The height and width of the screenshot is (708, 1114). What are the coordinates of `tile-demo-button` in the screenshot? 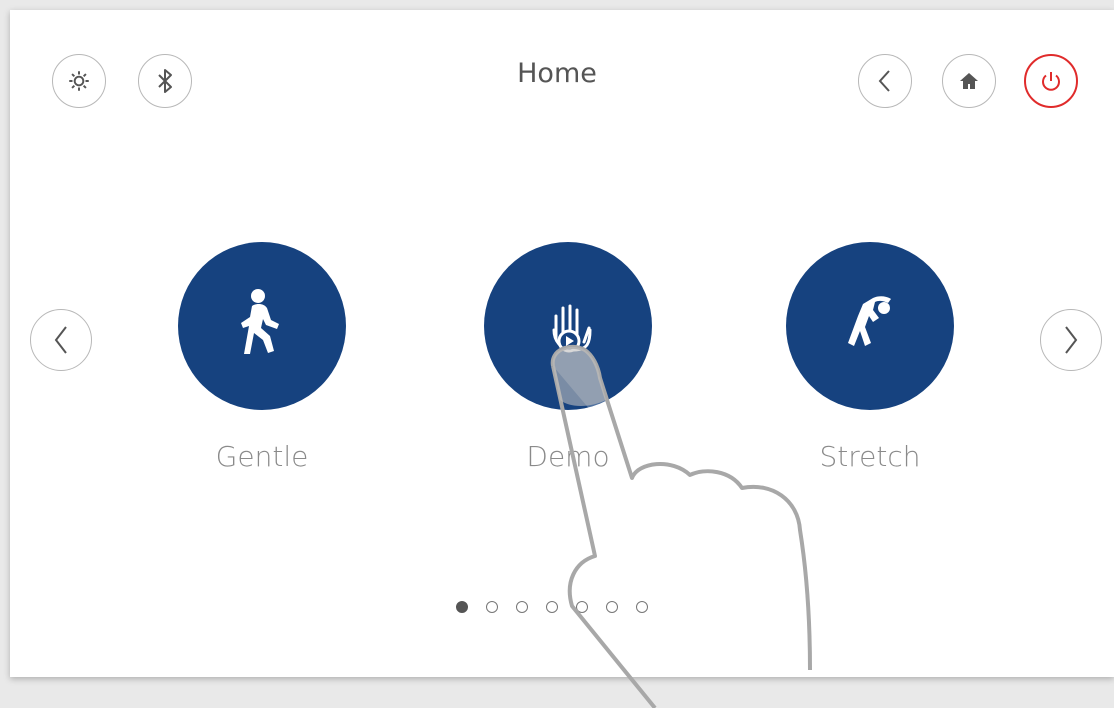 It's located at (568, 326).